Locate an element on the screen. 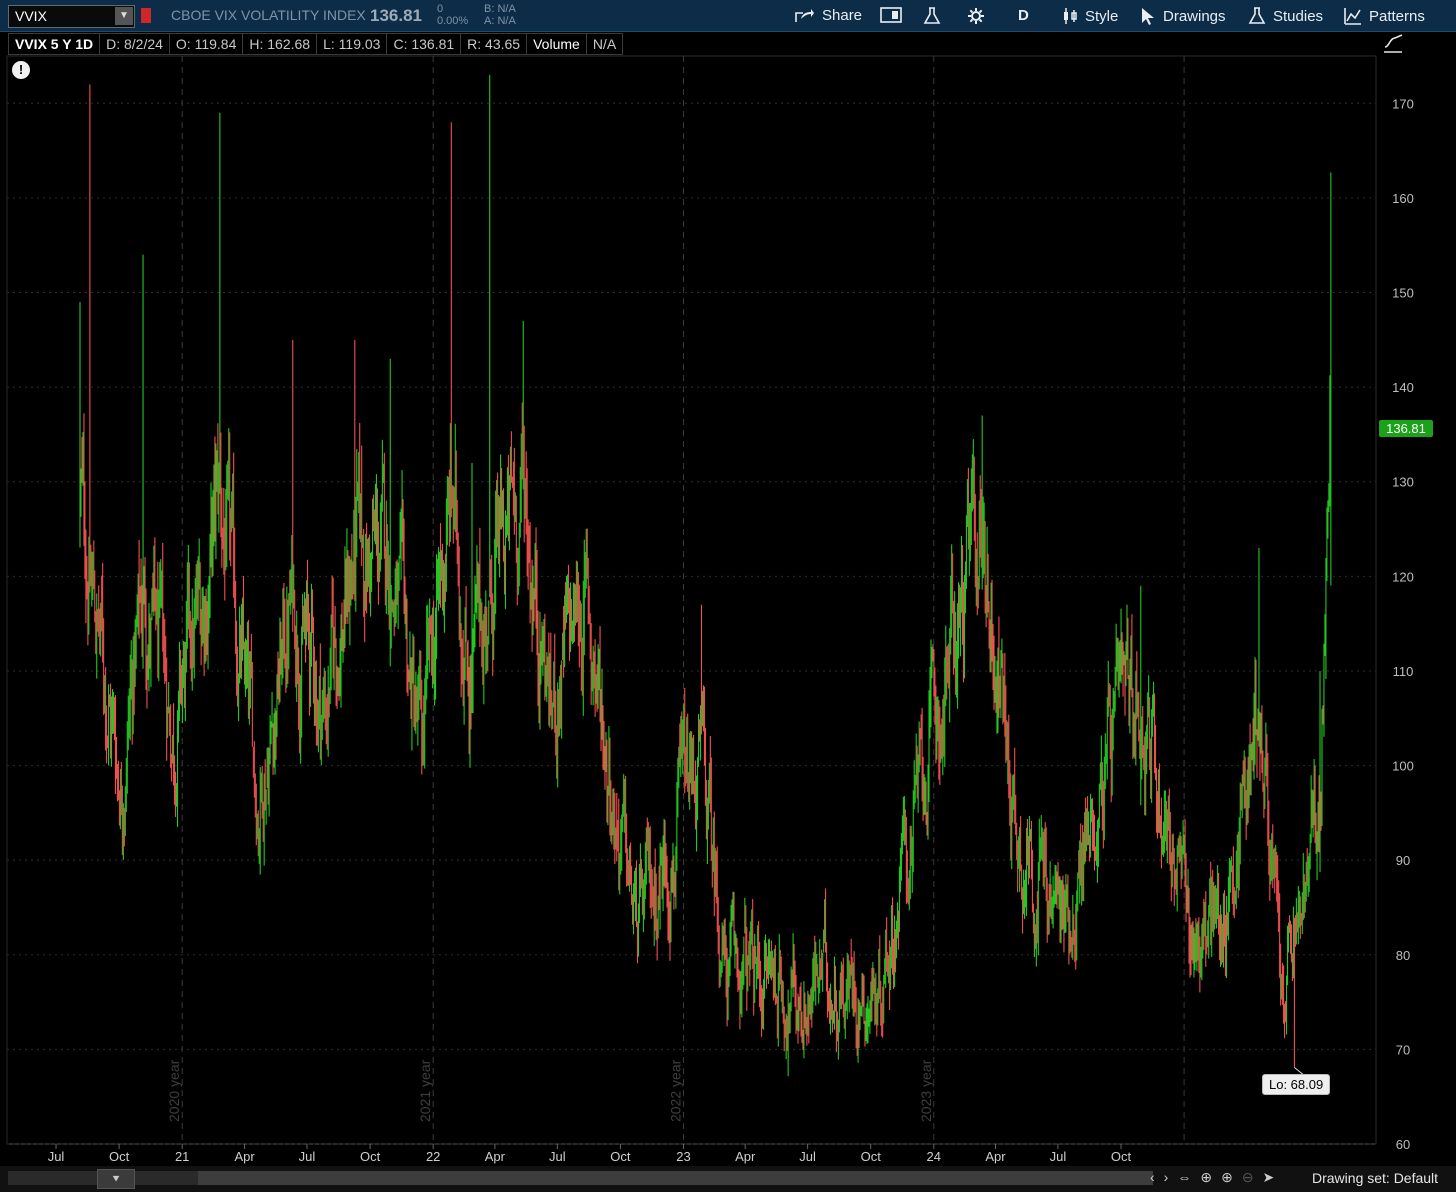  y-tick-label: 170 is located at coordinates (1403, 103).